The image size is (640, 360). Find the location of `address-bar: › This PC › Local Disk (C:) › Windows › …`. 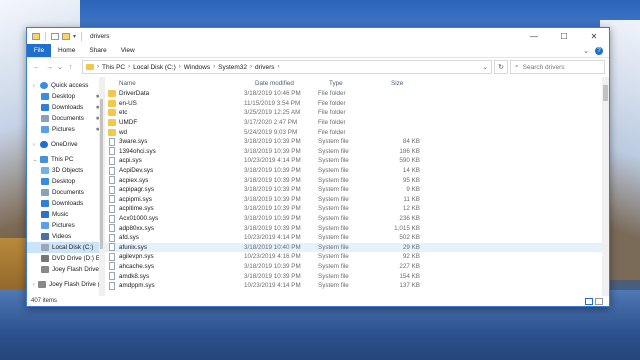

address-bar: › This PC › Local Disk (C:) › Windows › … is located at coordinates (287, 67).